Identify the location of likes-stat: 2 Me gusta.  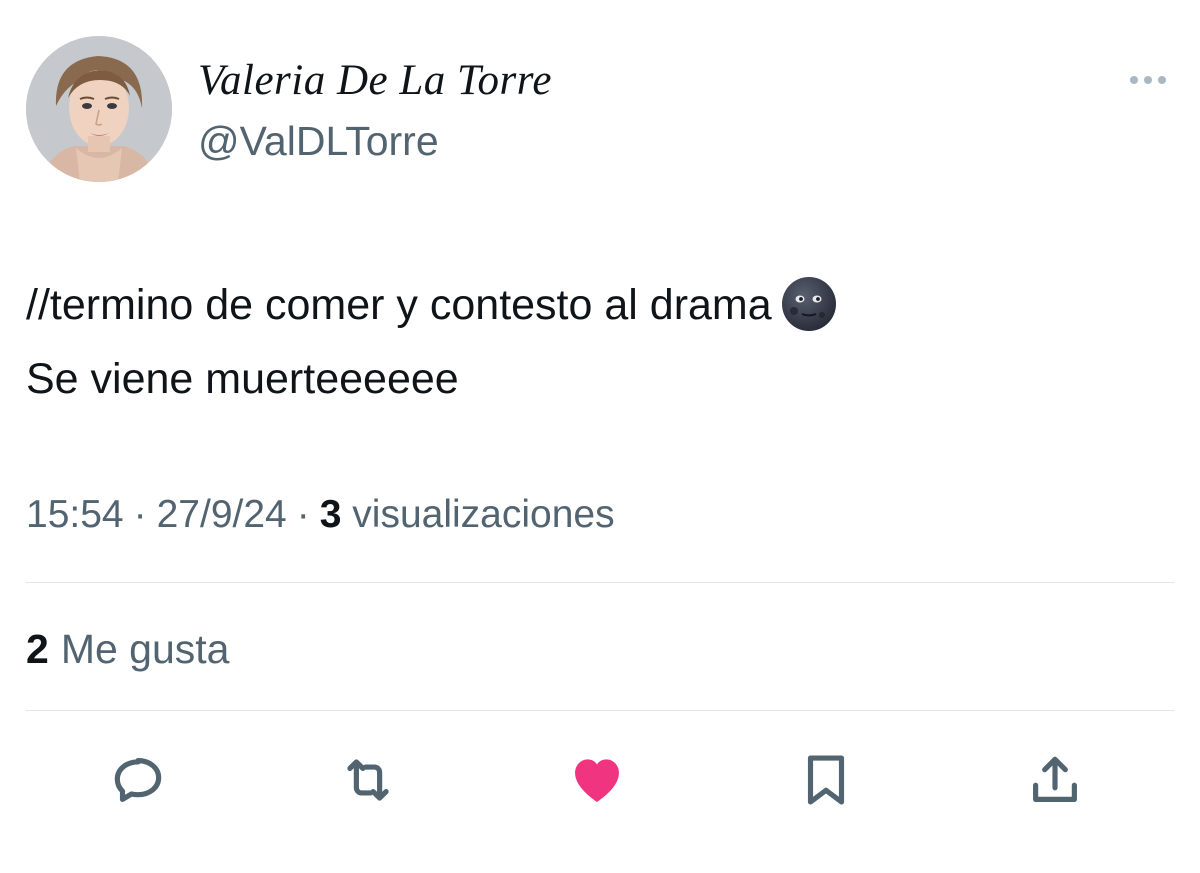
(127, 649).